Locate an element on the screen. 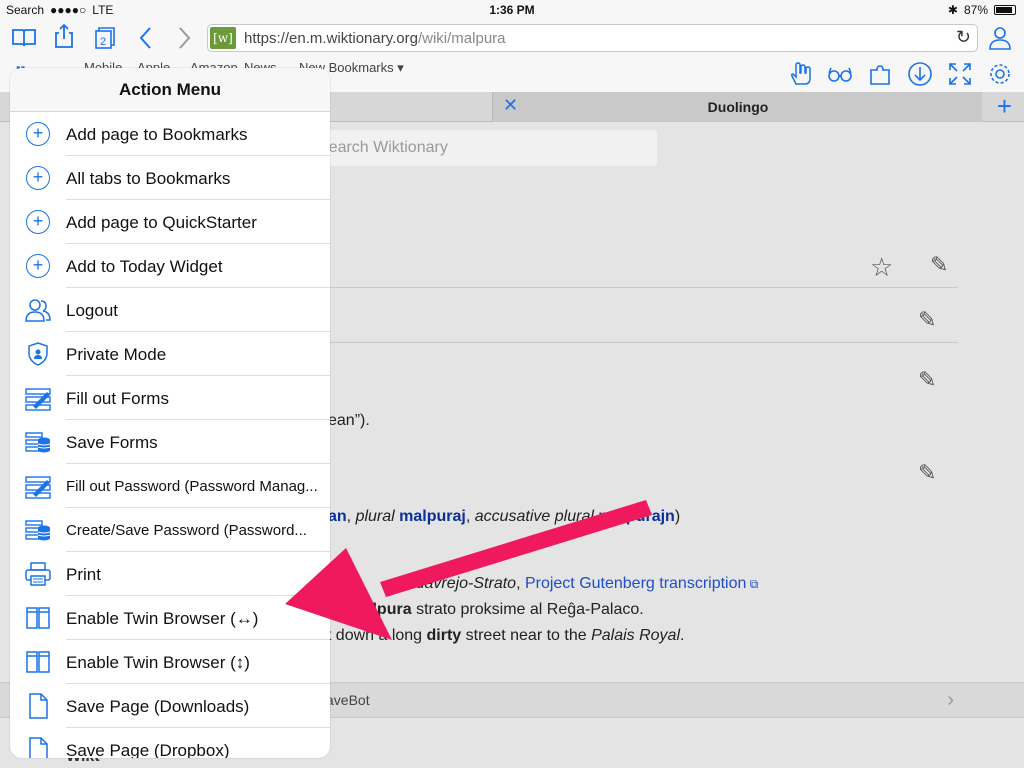  tab-title: Duolingo is located at coordinates (738, 107).